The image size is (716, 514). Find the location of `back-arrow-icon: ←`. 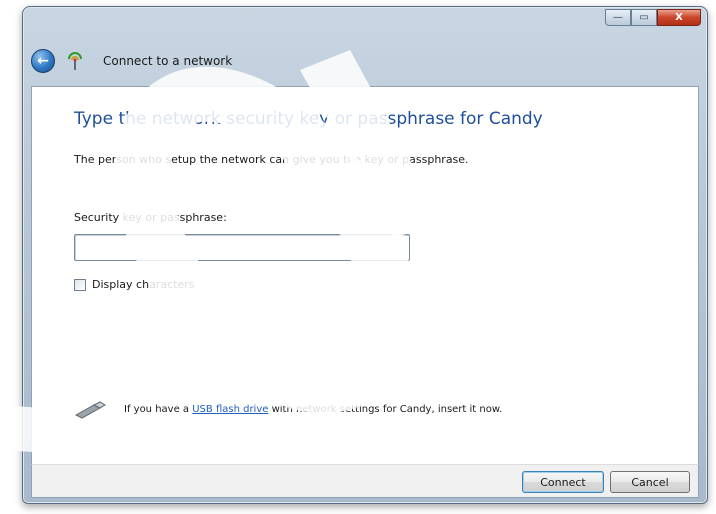

back-arrow-icon: ← is located at coordinates (43, 61).